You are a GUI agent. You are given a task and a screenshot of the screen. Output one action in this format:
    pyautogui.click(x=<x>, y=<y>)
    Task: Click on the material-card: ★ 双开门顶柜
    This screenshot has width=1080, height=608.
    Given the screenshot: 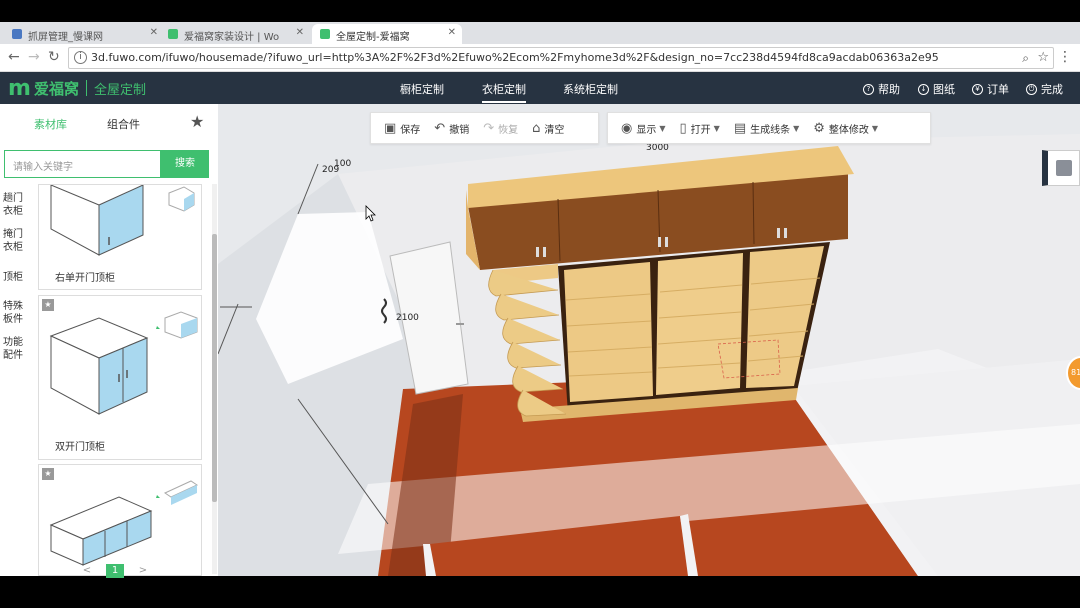 What is the action you would take?
    pyautogui.click(x=120, y=377)
    